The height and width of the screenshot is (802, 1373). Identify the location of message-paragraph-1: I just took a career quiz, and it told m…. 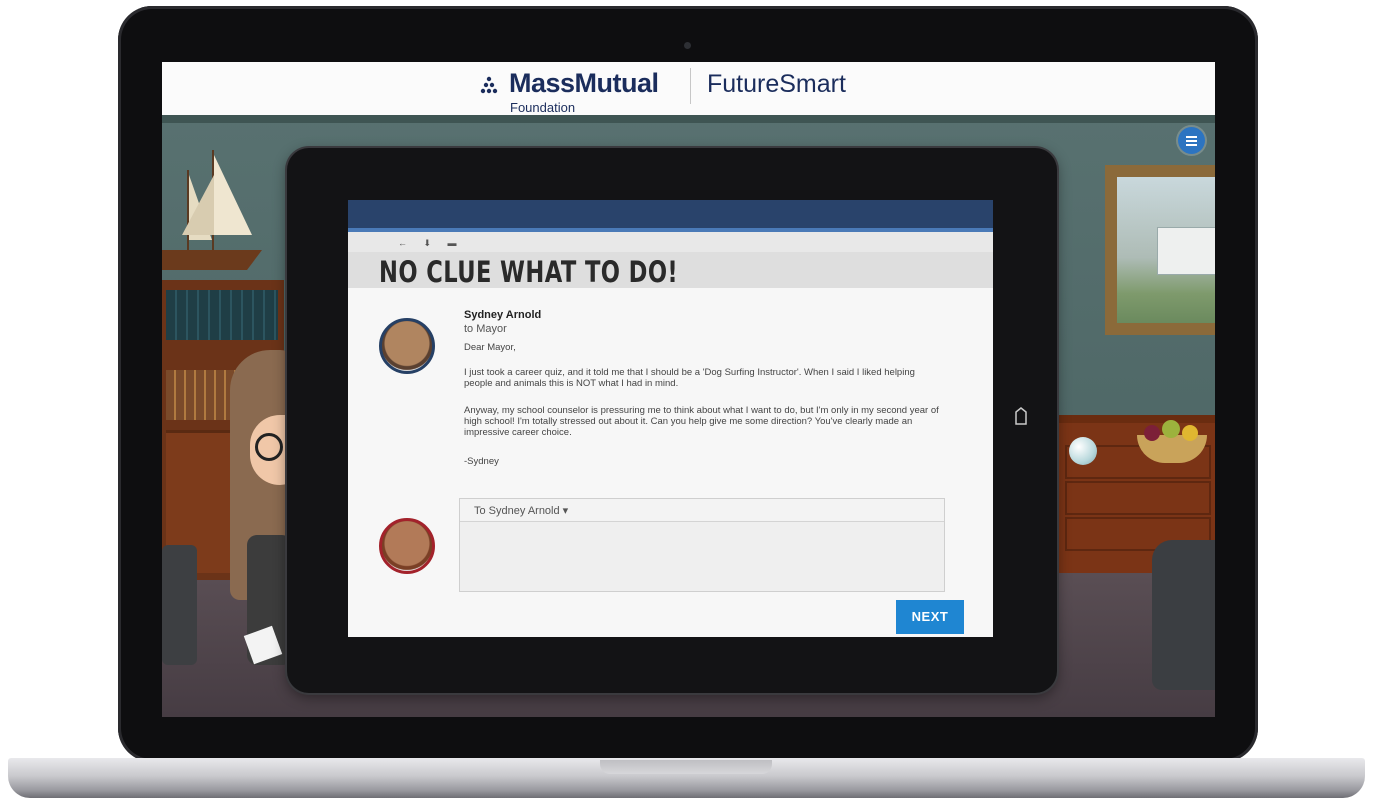
(689, 378).